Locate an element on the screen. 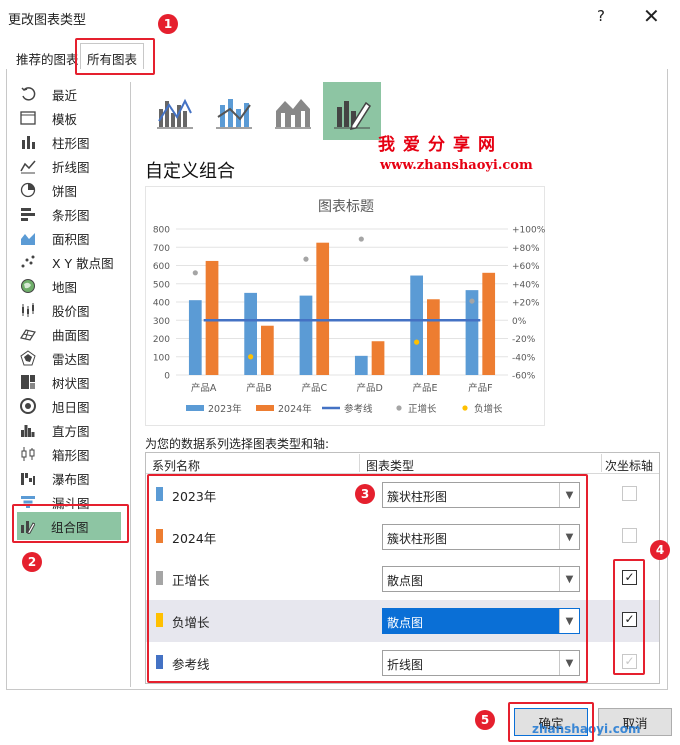 The image size is (680, 745). sidebar-item-scatter-chart: X Y 散点图 is located at coordinates (73, 262).